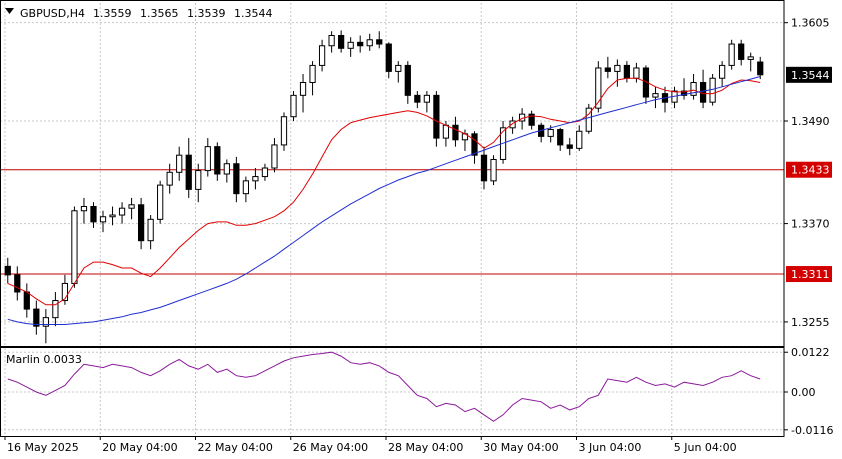 Image resolution: width=842 pixels, height=459 pixels. What do you see at coordinates (610, 447) in the screenshot?
I see `time-tick-label: 3 Jun 04:00` at bounding box center [610, 447].